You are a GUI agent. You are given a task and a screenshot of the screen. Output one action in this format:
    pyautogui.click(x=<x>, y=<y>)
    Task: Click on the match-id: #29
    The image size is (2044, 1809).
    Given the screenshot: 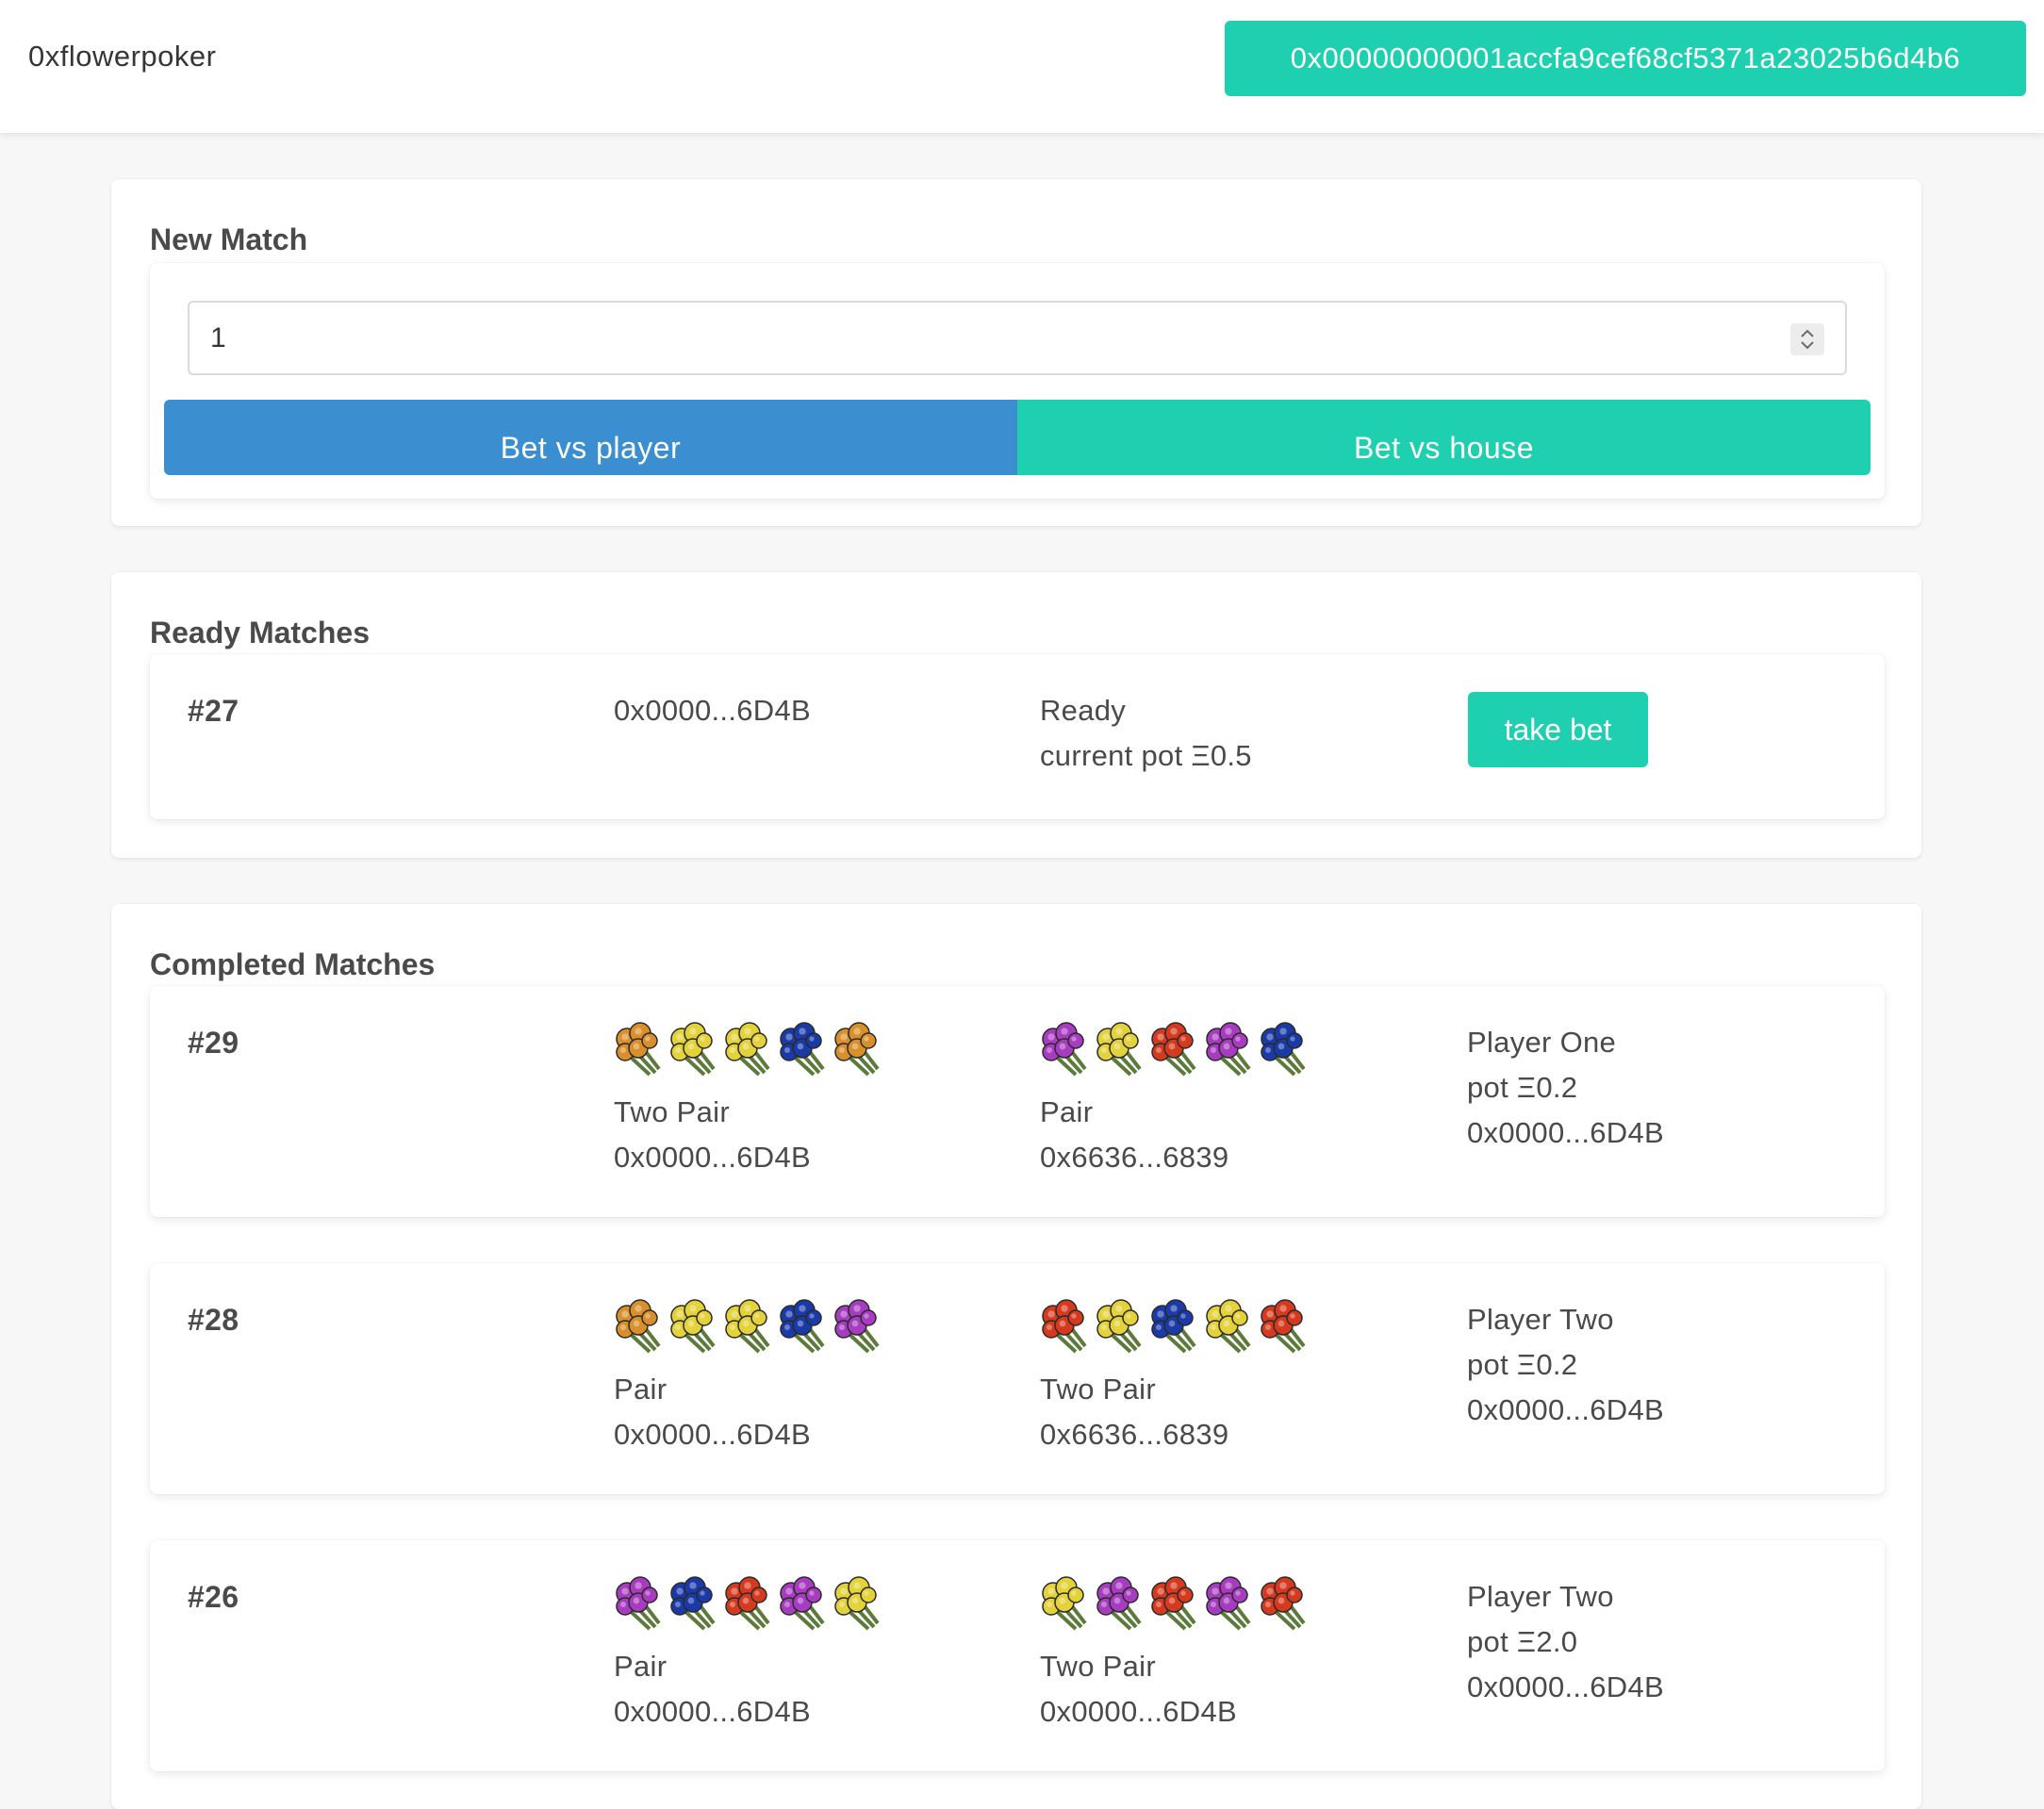 What is the action you would take?
    pyautogui.click(x=213, y=1043)
    